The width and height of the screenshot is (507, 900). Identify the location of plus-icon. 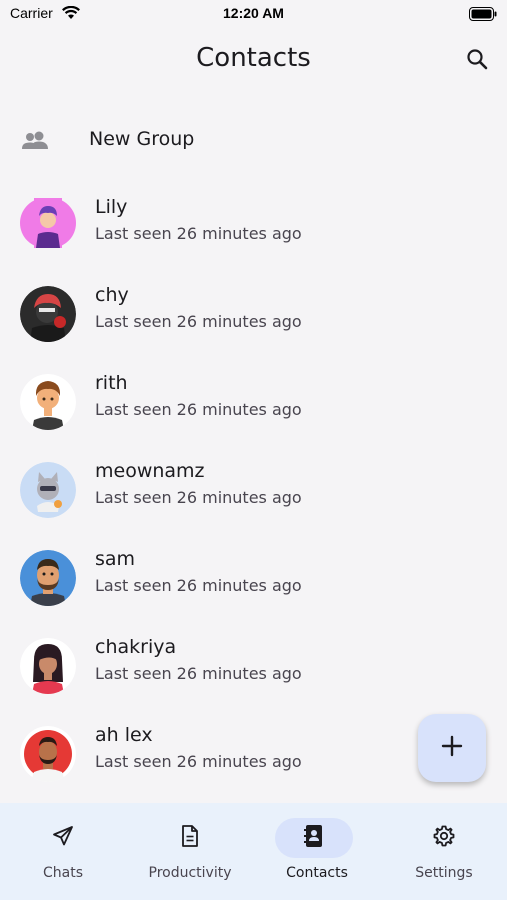
(452, 748).